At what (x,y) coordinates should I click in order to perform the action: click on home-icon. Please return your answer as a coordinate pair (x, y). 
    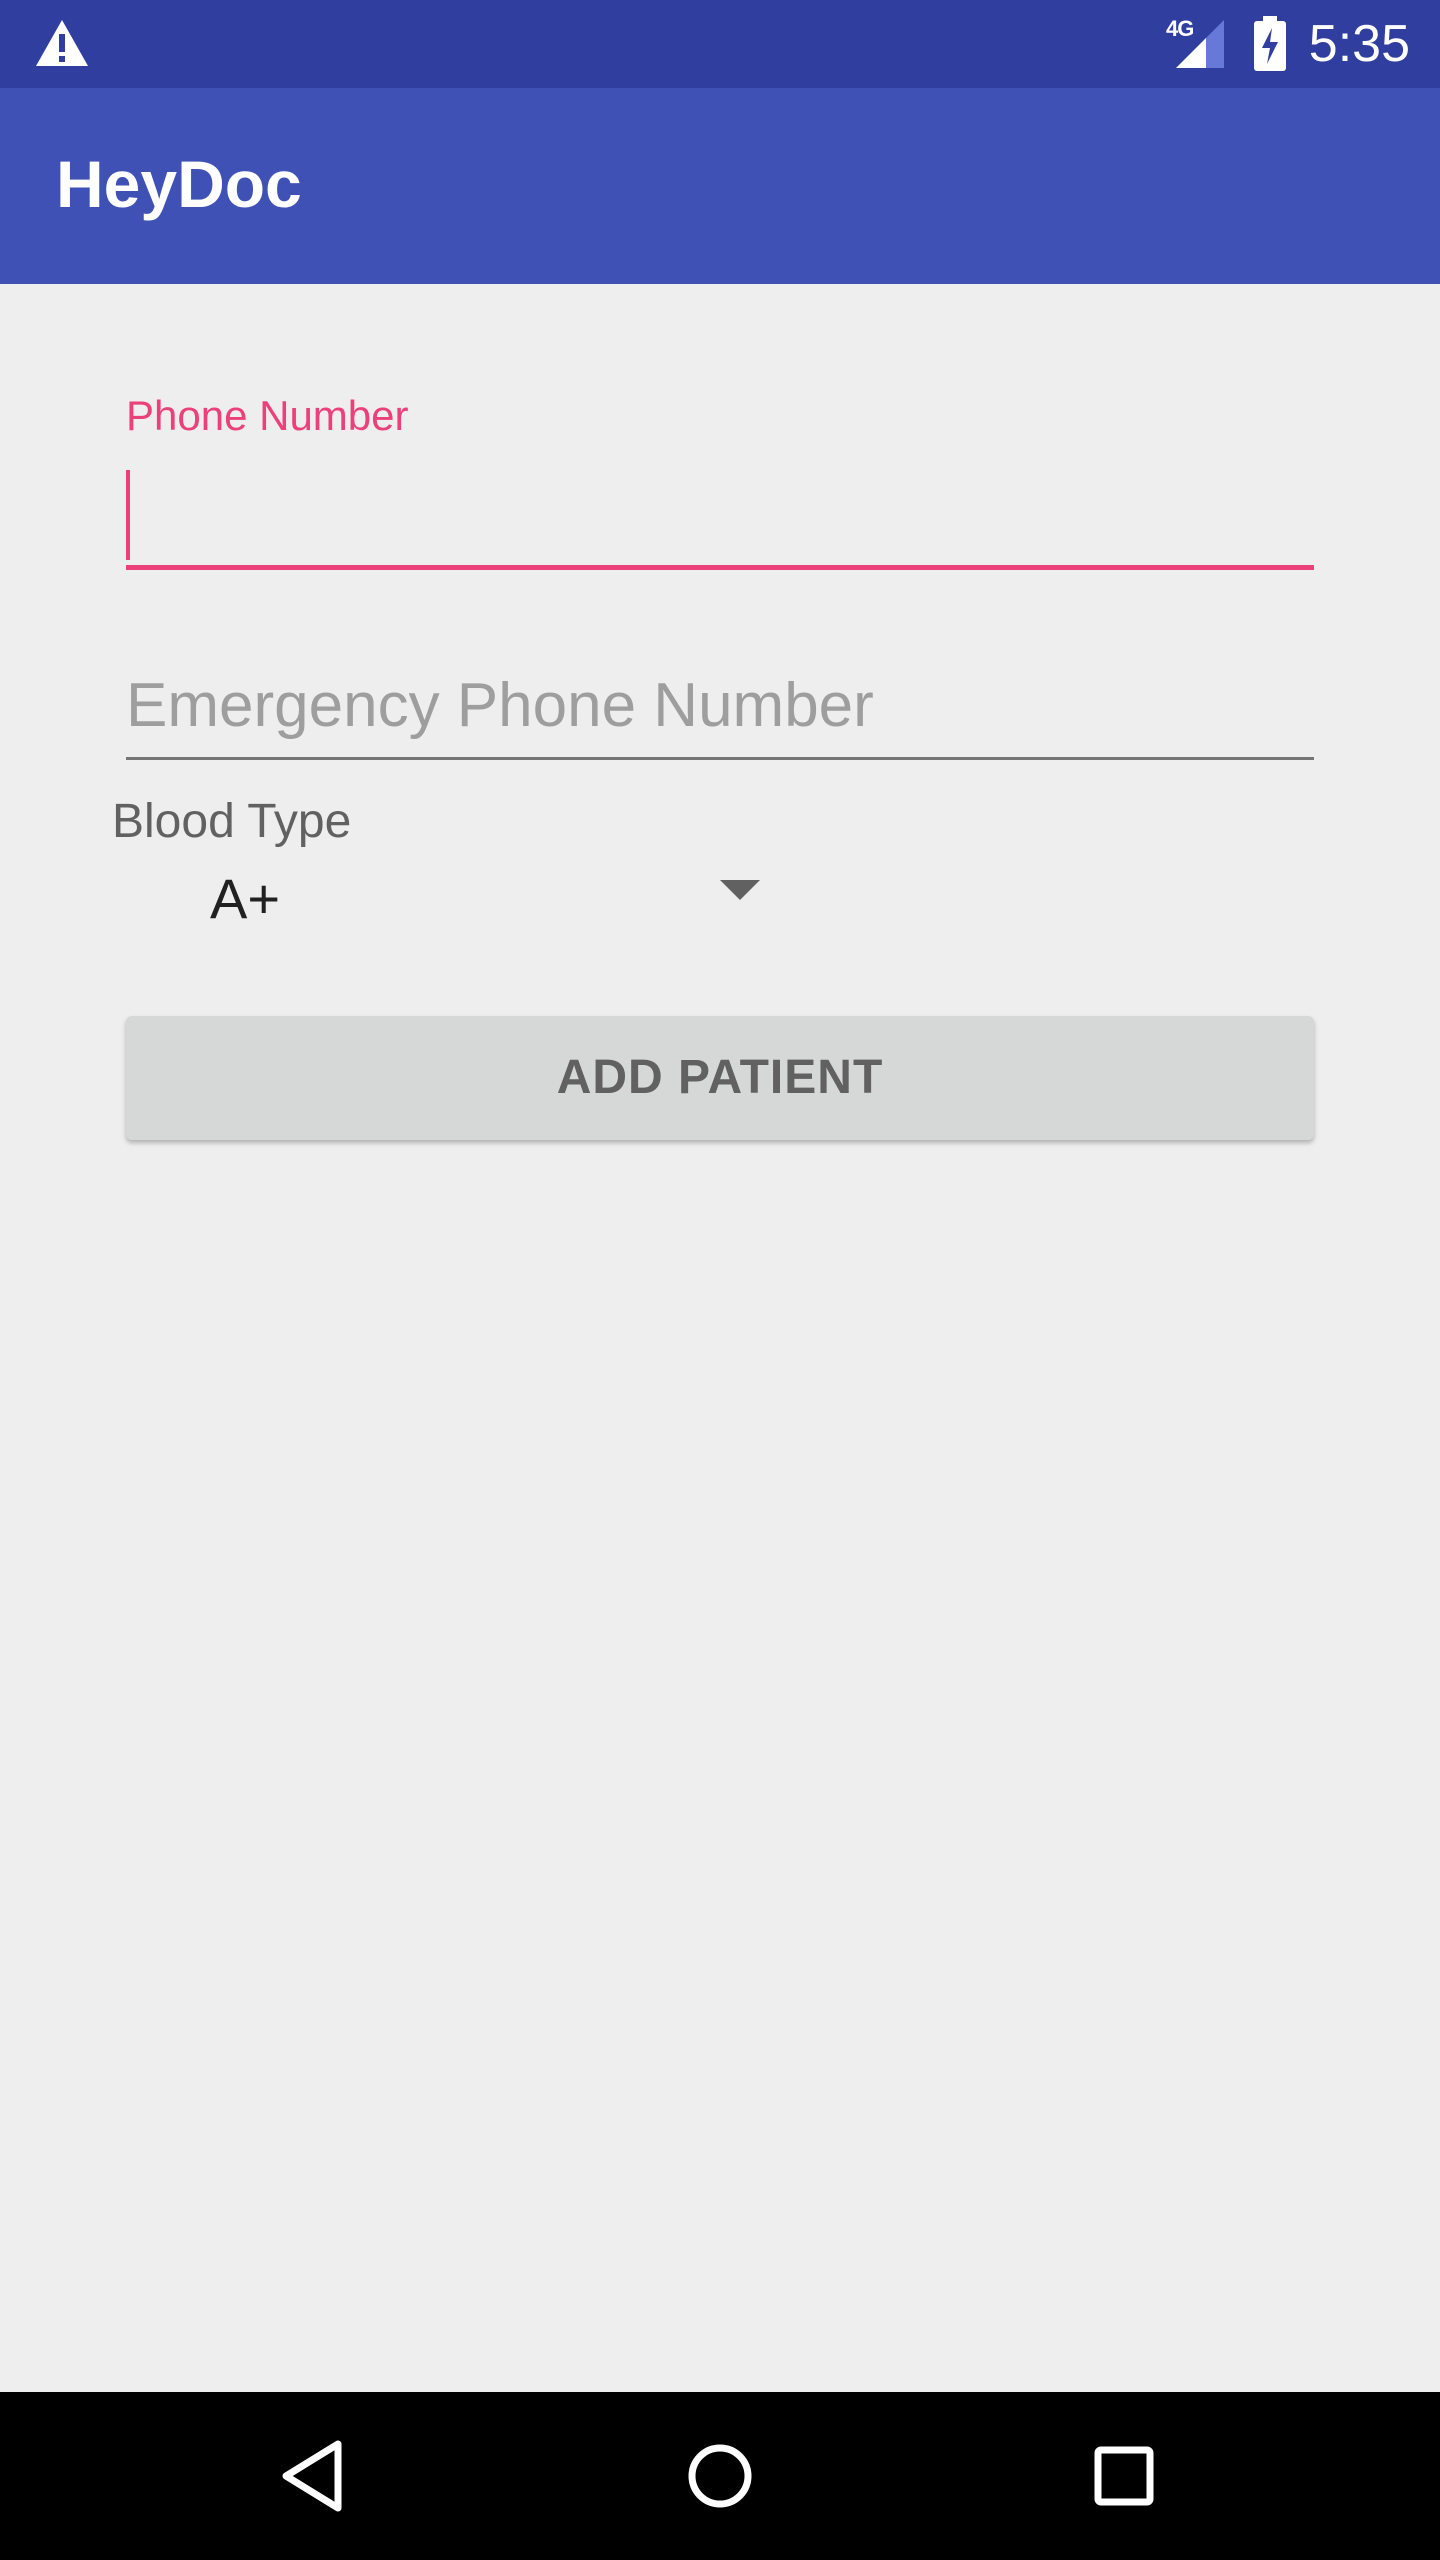
    Looking at the image, I should click on (720, 2476).